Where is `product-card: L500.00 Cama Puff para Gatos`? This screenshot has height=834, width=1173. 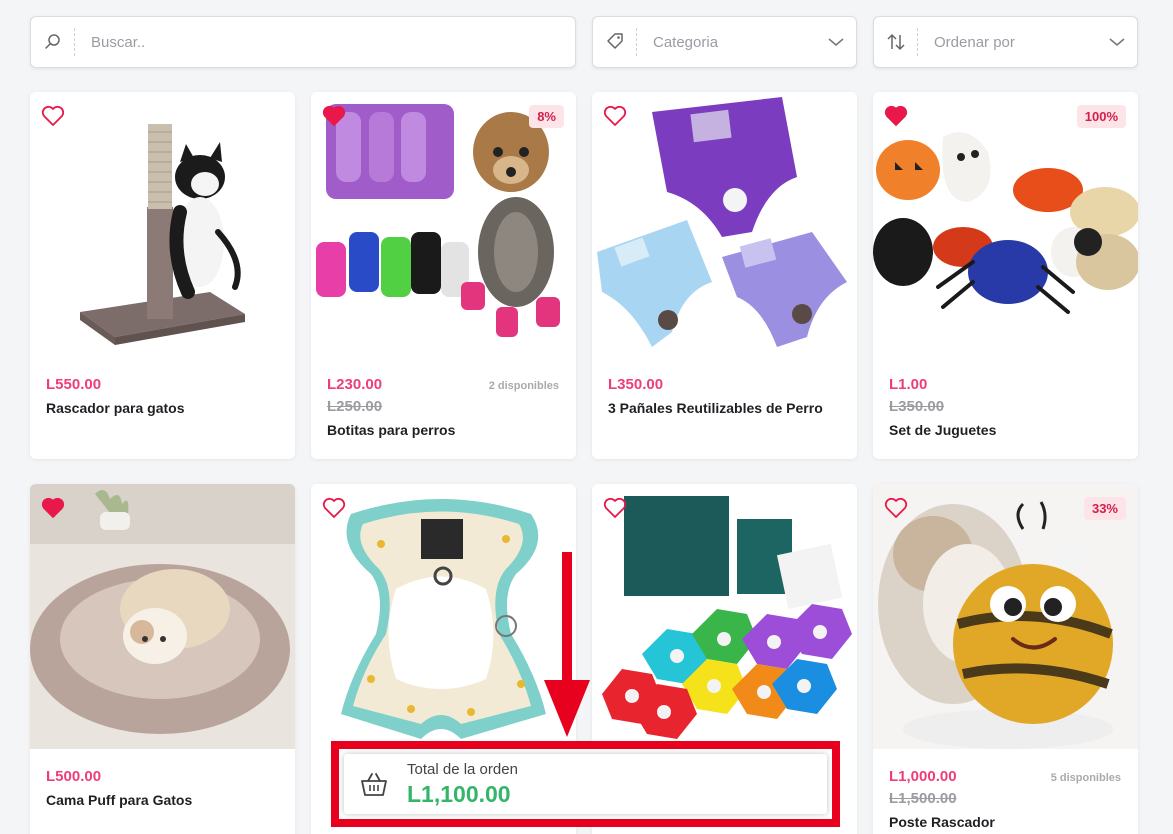
product-card: L500.00 Cama Puff para Gatos is located at coordinates (162, 659).